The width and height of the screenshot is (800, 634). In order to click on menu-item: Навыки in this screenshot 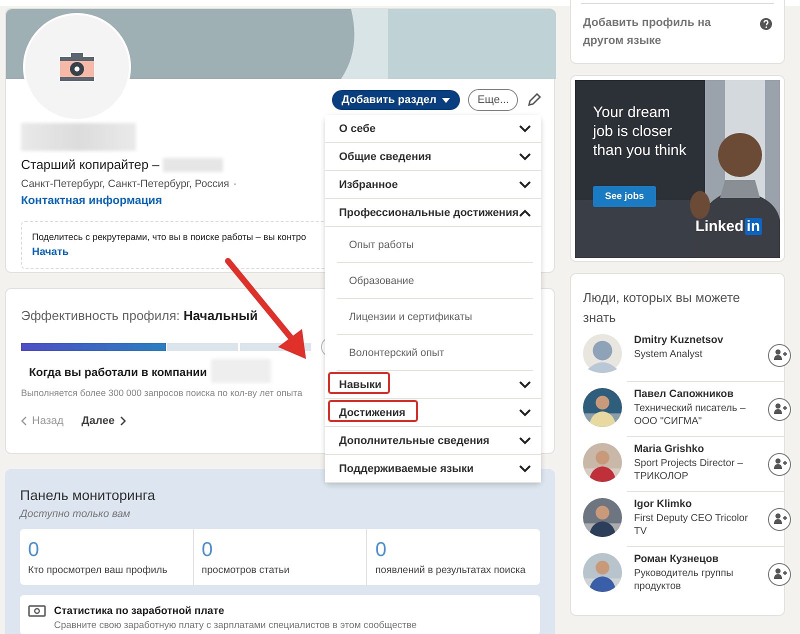, I will do `click(433, 385)`.